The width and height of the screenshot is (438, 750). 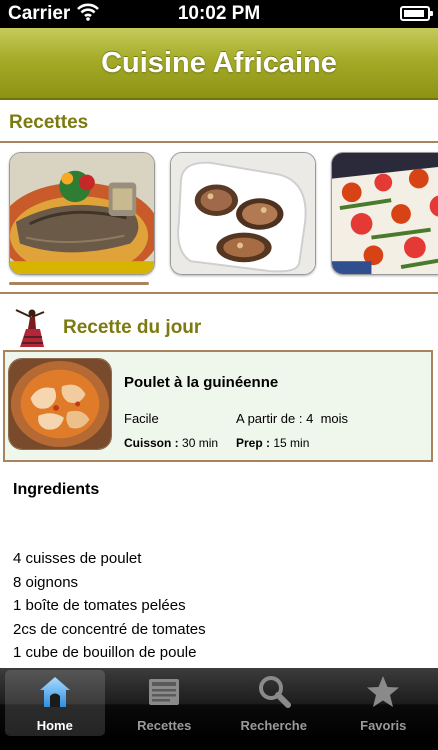 What do you see at coordinates (272, 443) in the screenshot?
I see `recipe-prep-time: Prep : 15 min` at bounding box center [272, 443].